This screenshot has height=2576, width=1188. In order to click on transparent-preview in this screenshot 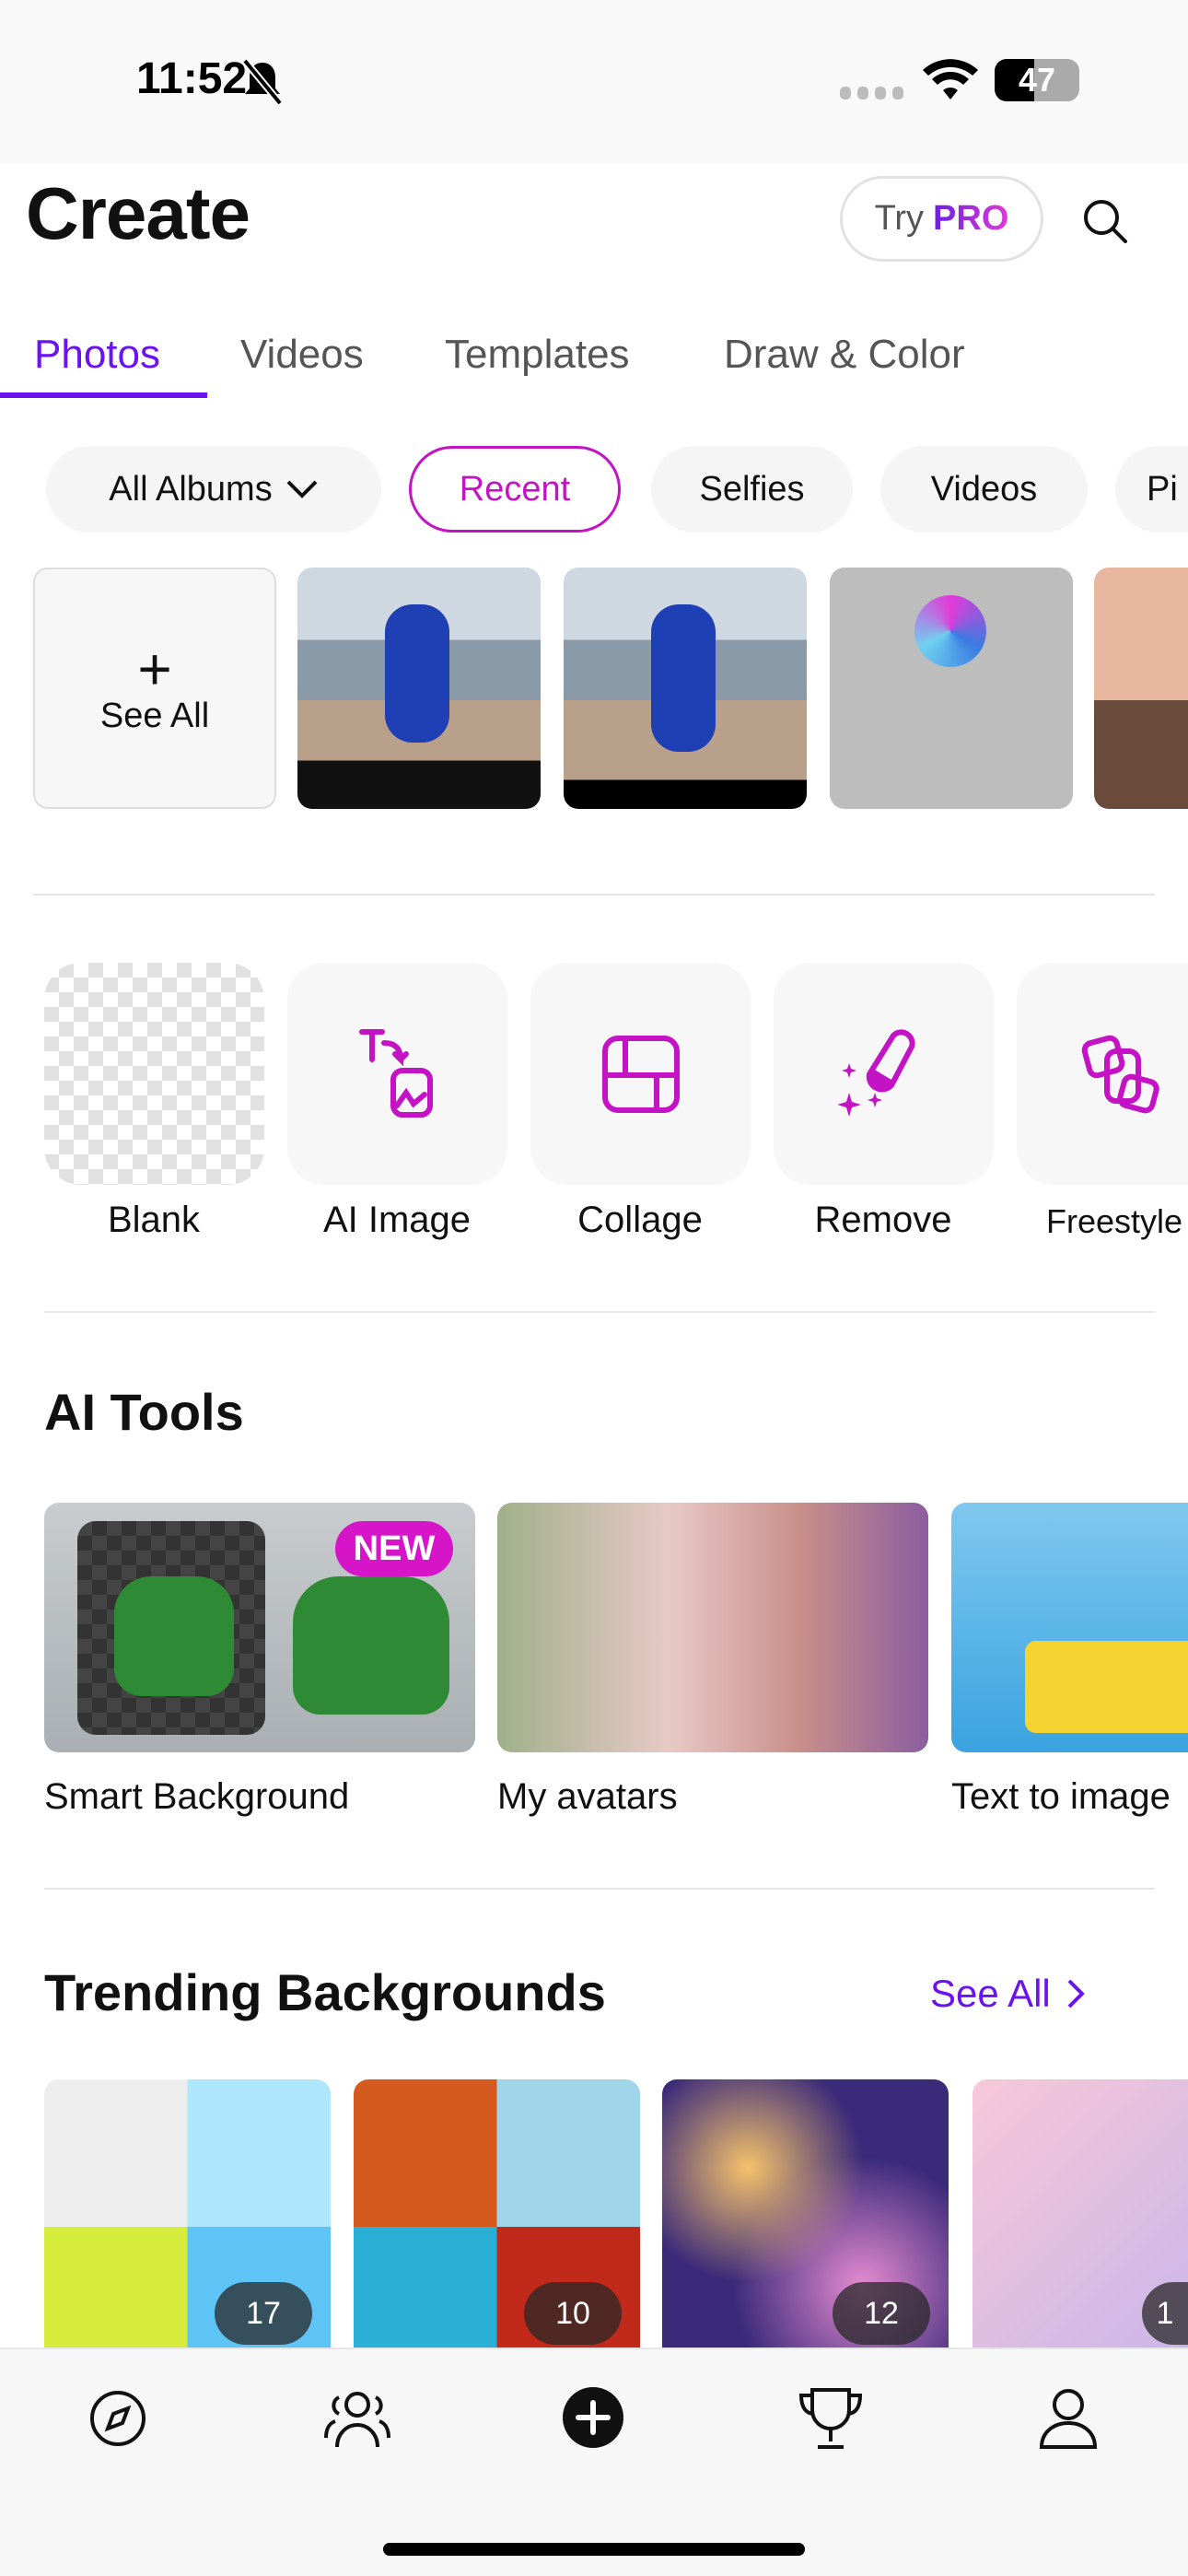, I will do `click(171, 1628)`.